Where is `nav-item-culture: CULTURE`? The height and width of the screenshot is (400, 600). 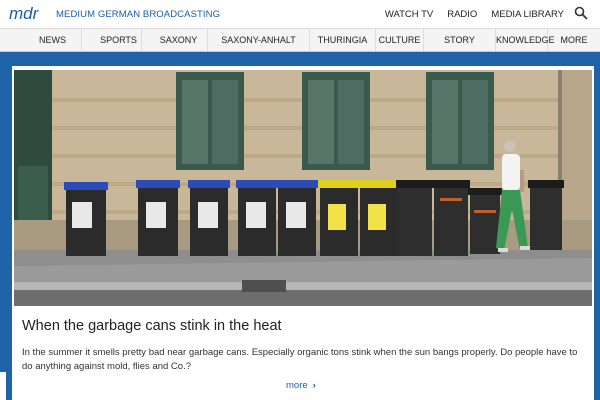 nav-item-culture: CULTURE is located at coordinates (400, 40).